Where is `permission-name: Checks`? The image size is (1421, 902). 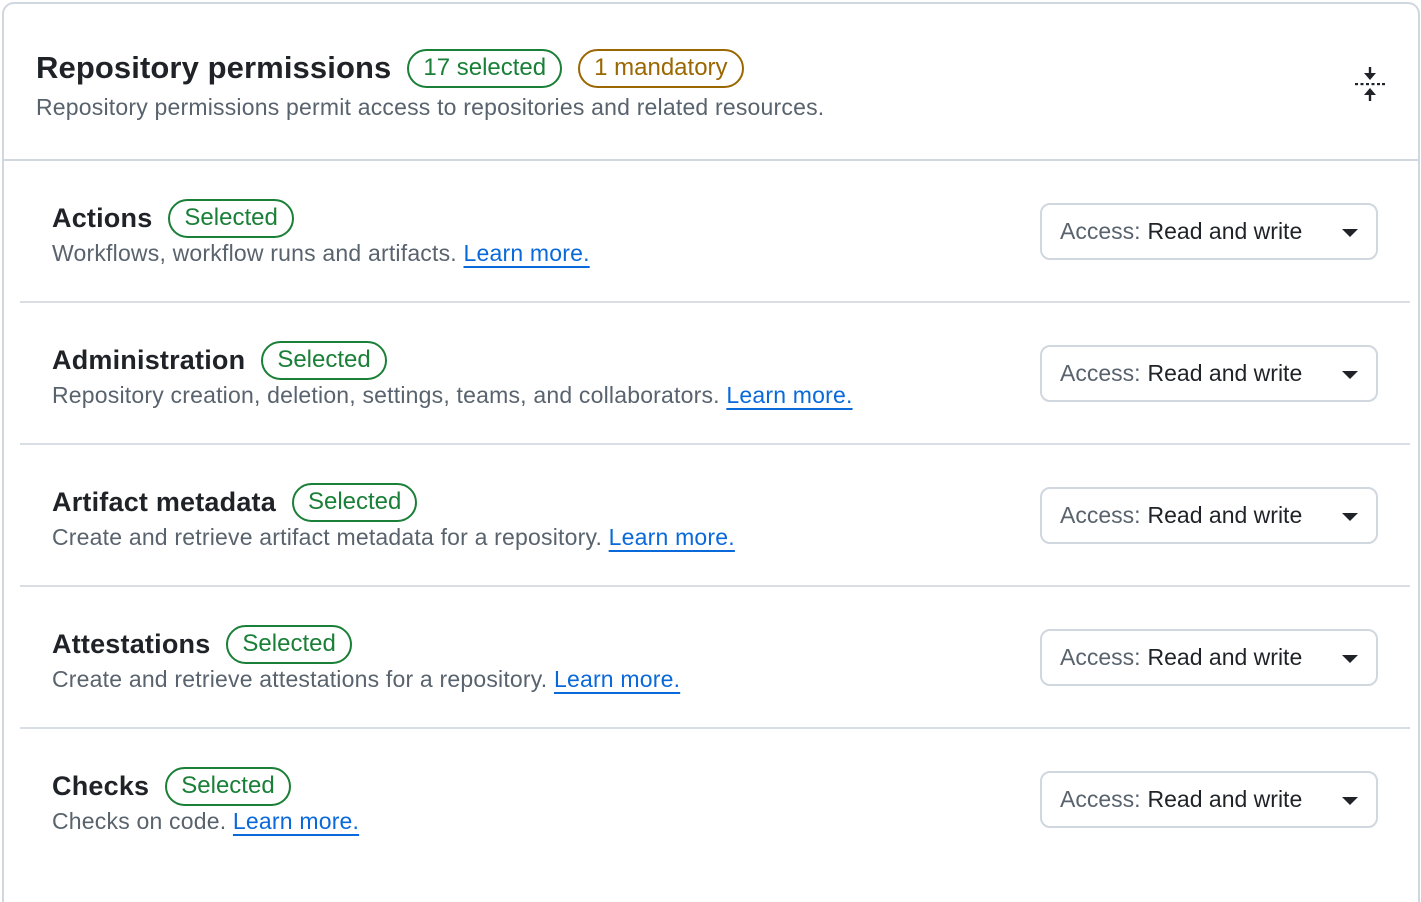 permission-name: Checks is located at coordinates (101, 785).